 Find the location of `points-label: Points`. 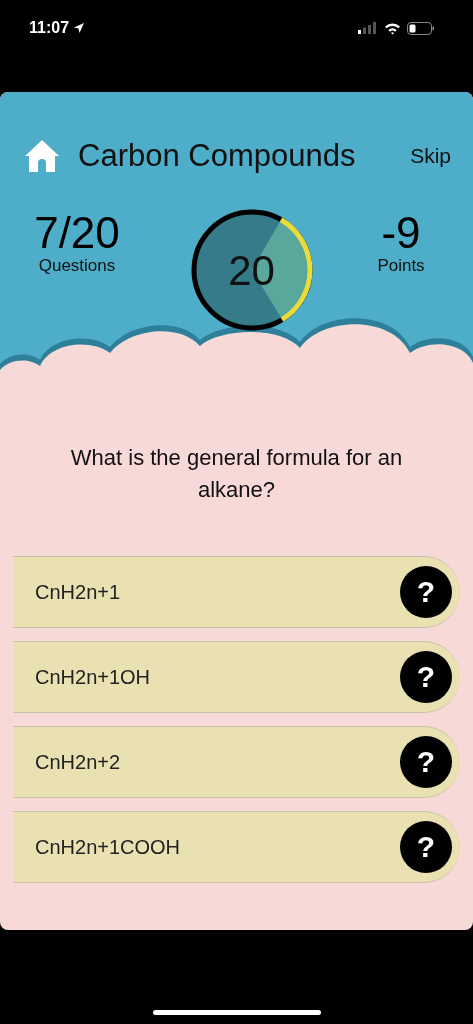

points-label: Points is located at coordinates (401, 266).